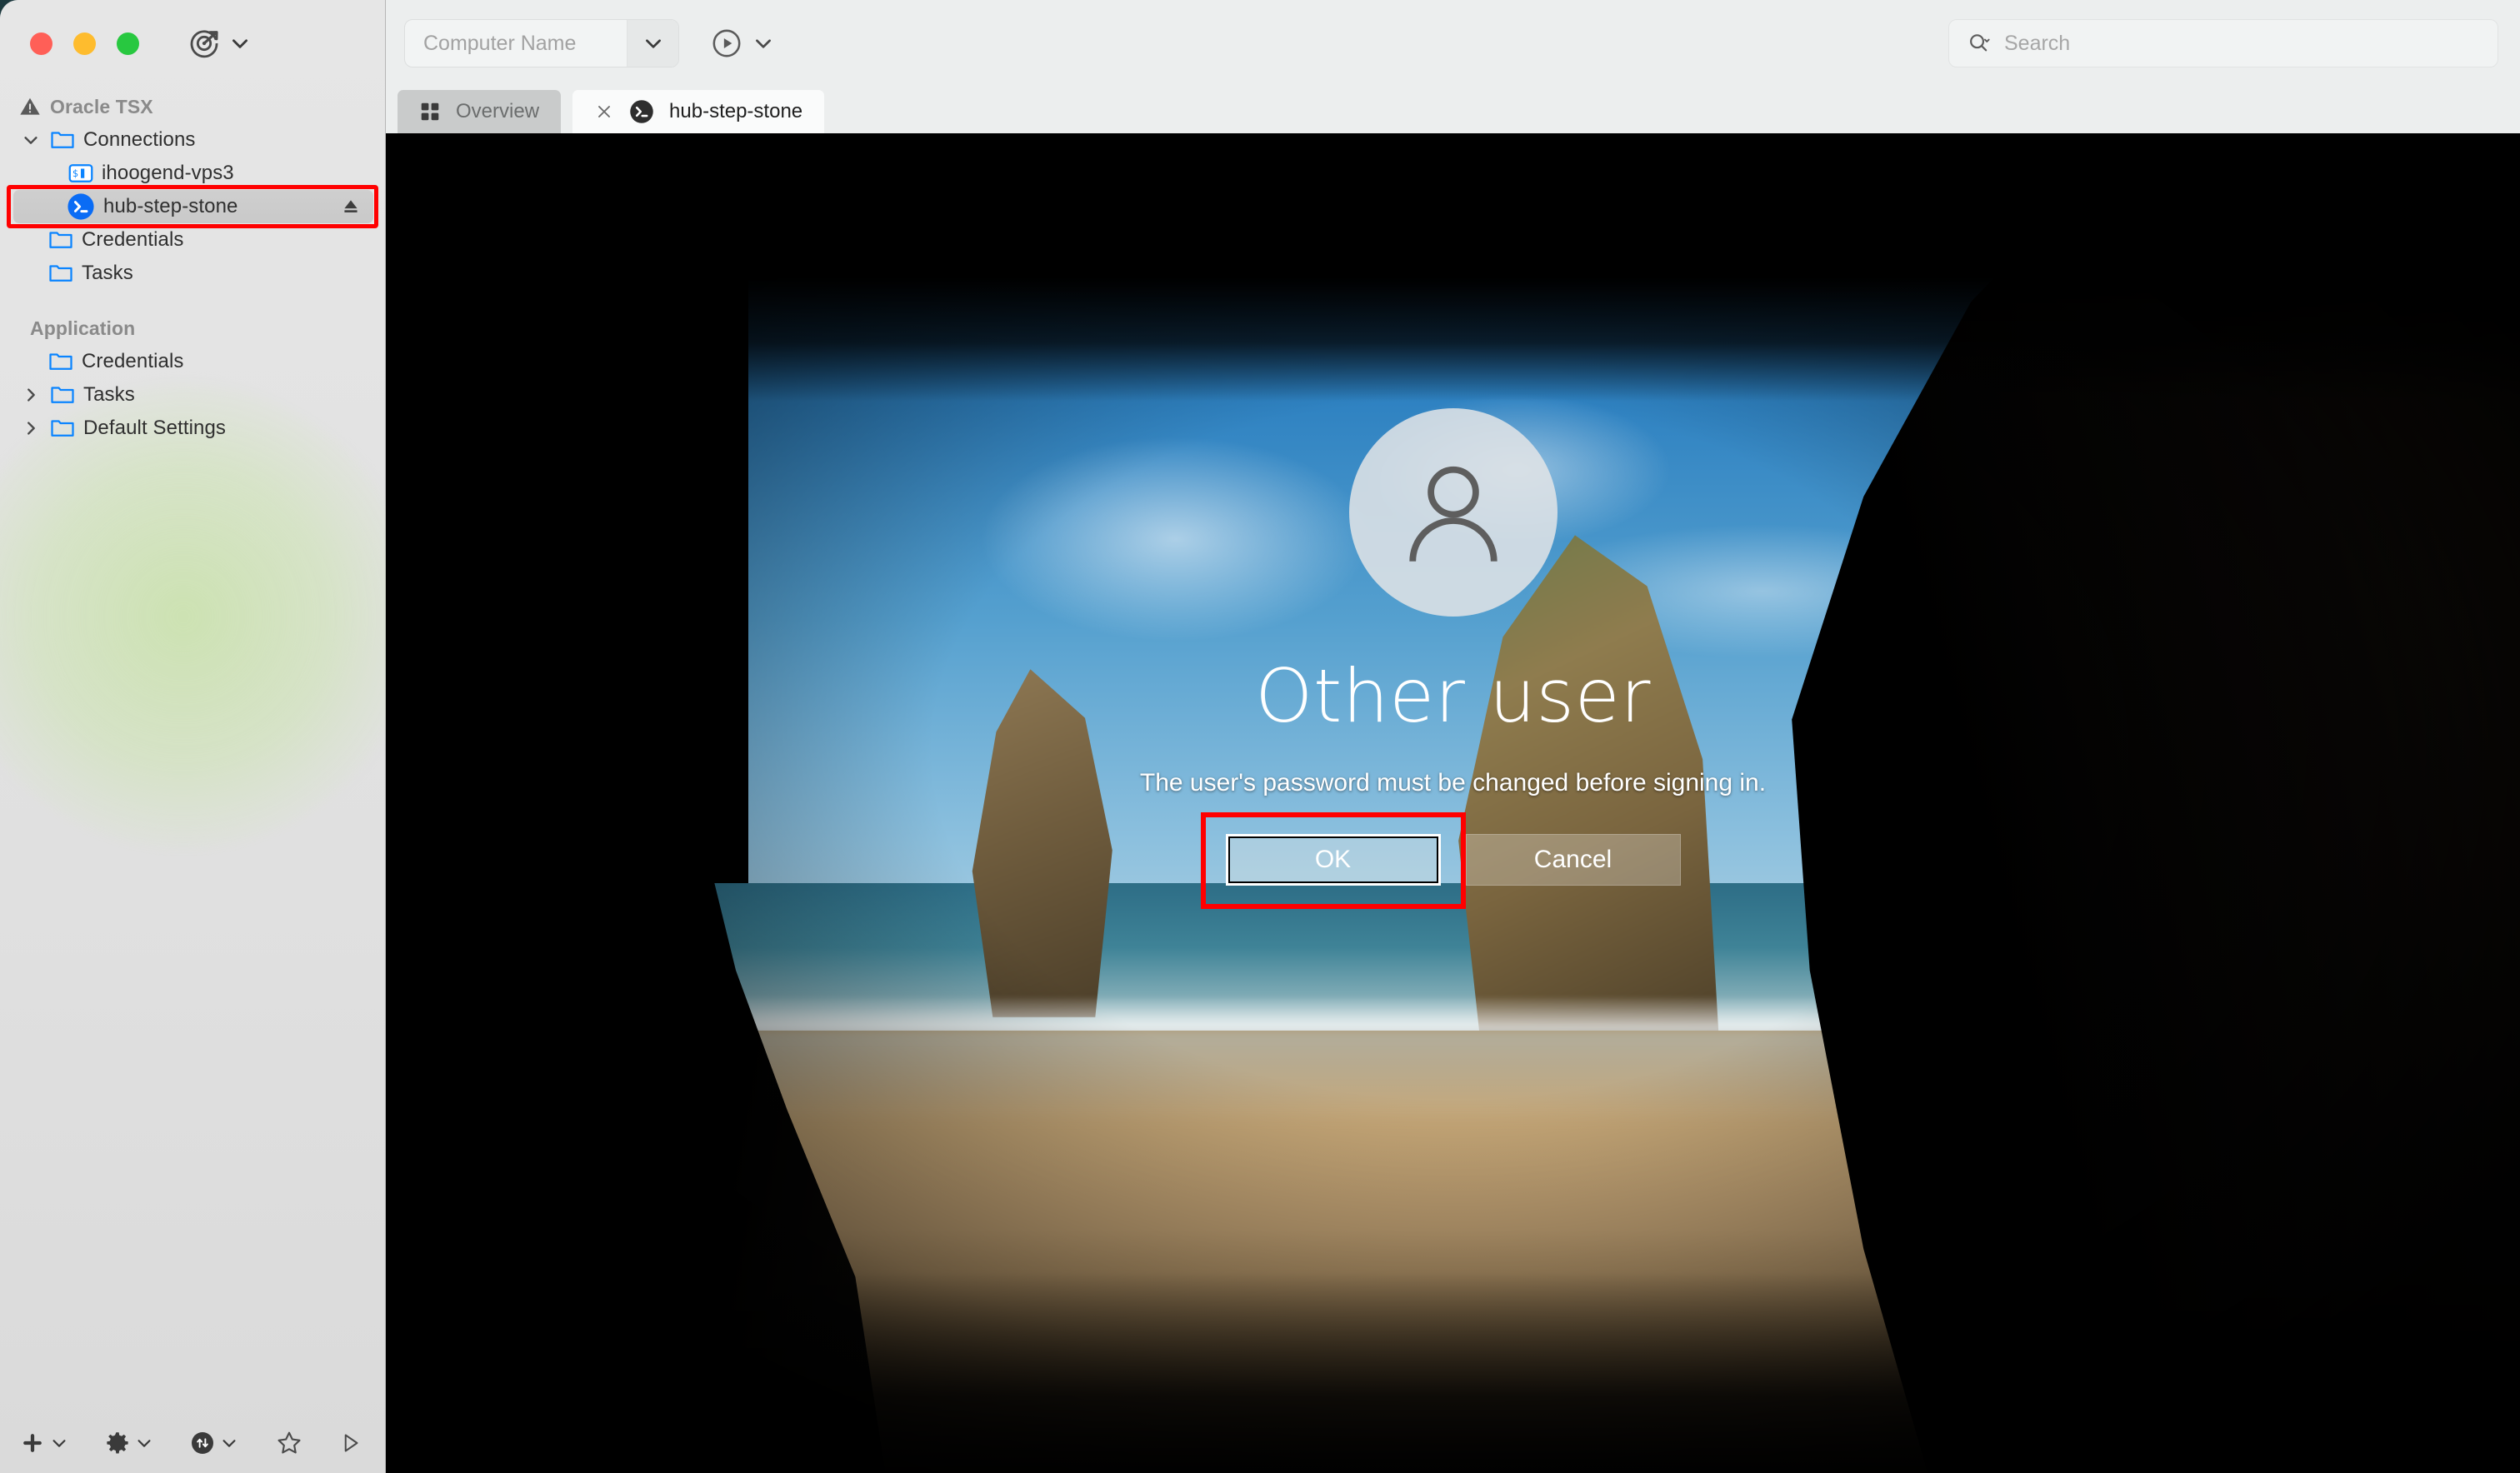 This screenshot has height=1473, width=2520. I want to click on search-icon, so click(1980, 44).